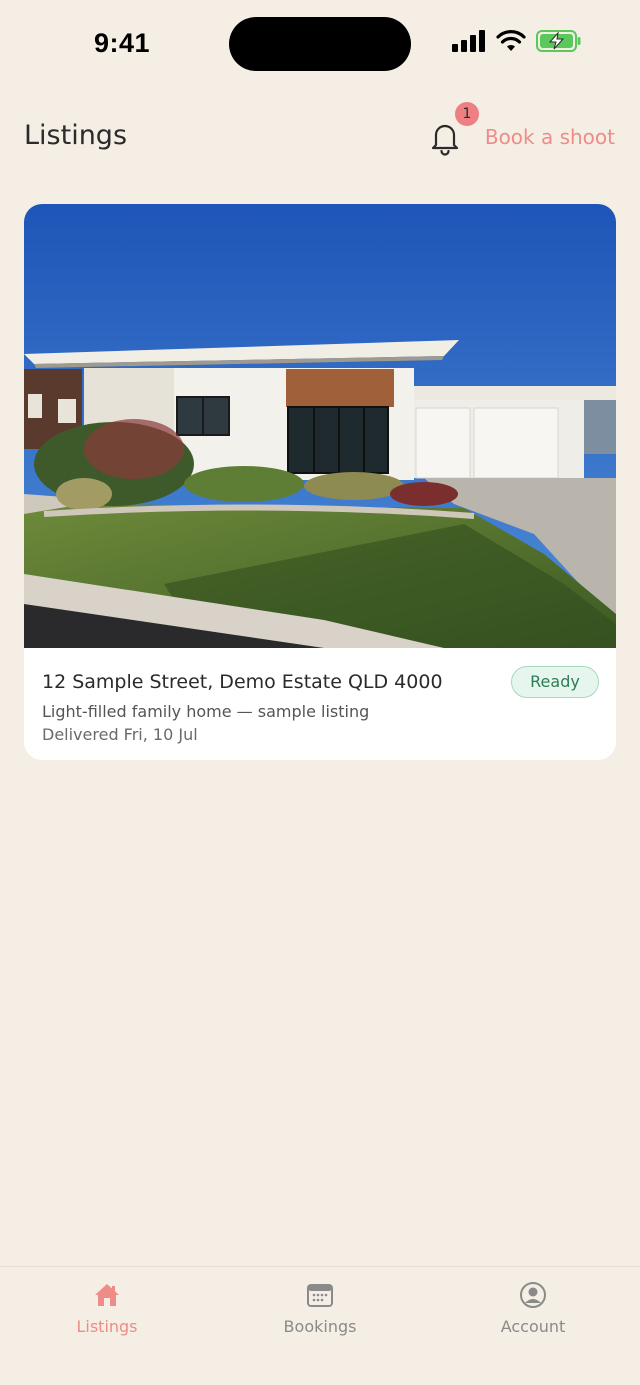  I want to click on cellular-signal-icon, so click(468, 41).